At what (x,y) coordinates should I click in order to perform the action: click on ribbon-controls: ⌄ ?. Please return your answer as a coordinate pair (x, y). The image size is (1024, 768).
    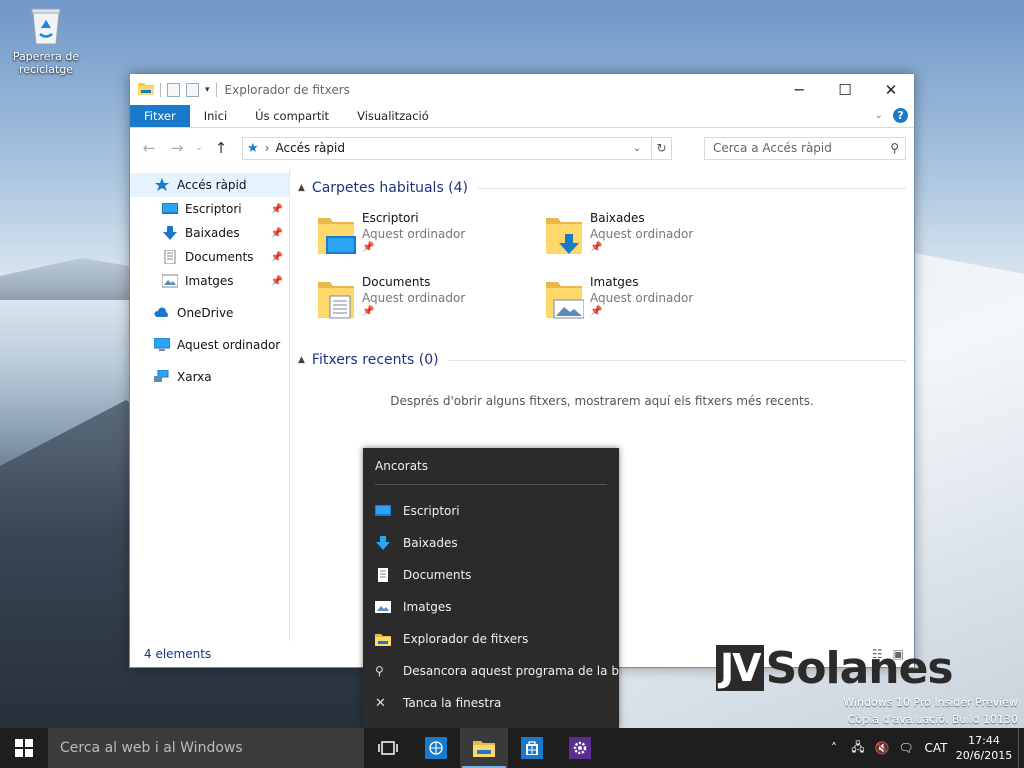
    Looking at the image, I should click on (891, 115).